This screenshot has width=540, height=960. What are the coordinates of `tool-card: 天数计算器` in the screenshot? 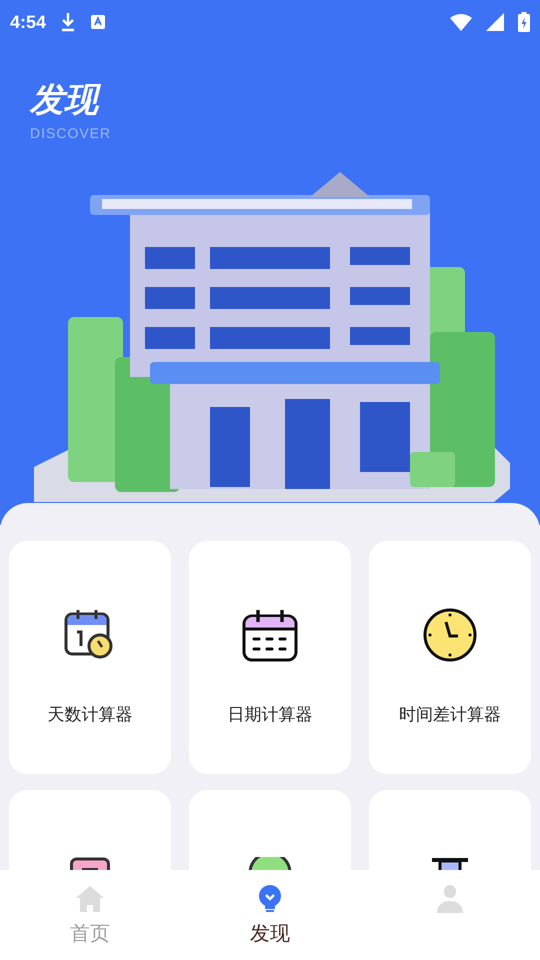 It's located at (90, 657).